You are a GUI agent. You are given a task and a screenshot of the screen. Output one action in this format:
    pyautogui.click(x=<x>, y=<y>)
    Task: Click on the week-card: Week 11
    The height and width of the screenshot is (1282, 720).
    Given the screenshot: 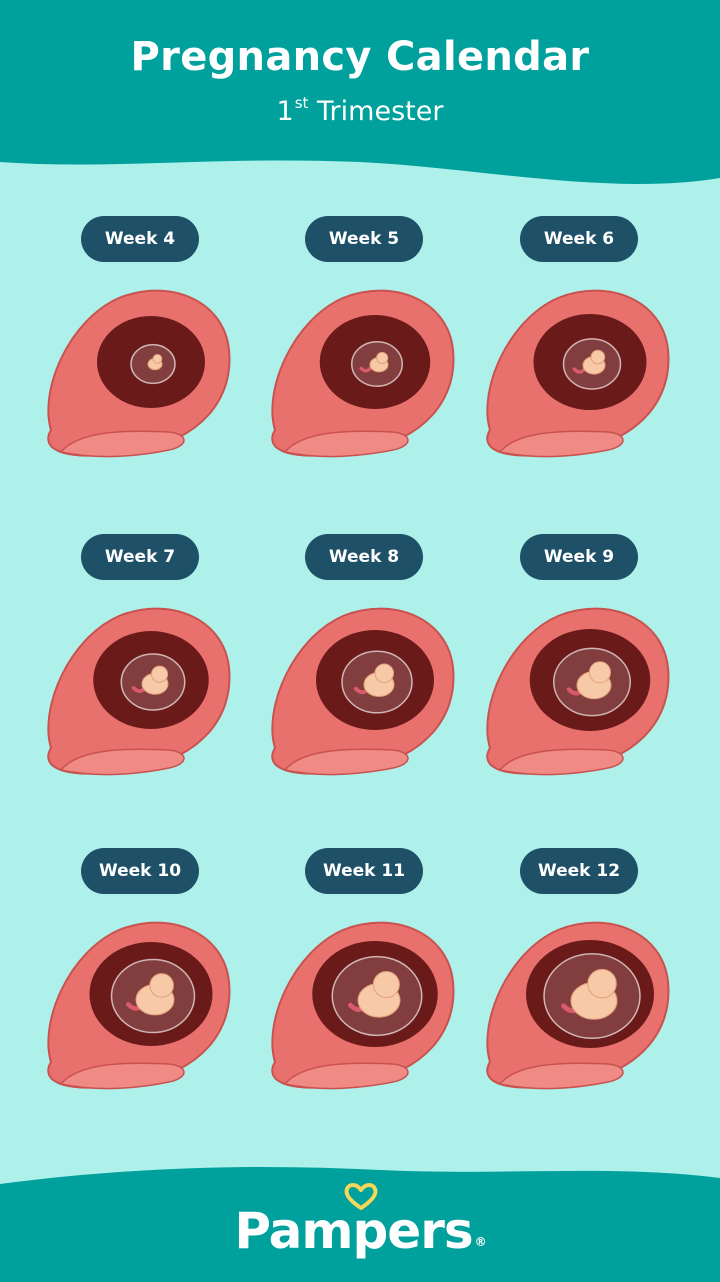 What is the action you would take?
    pyautogui.click(x=363, y=978)
    